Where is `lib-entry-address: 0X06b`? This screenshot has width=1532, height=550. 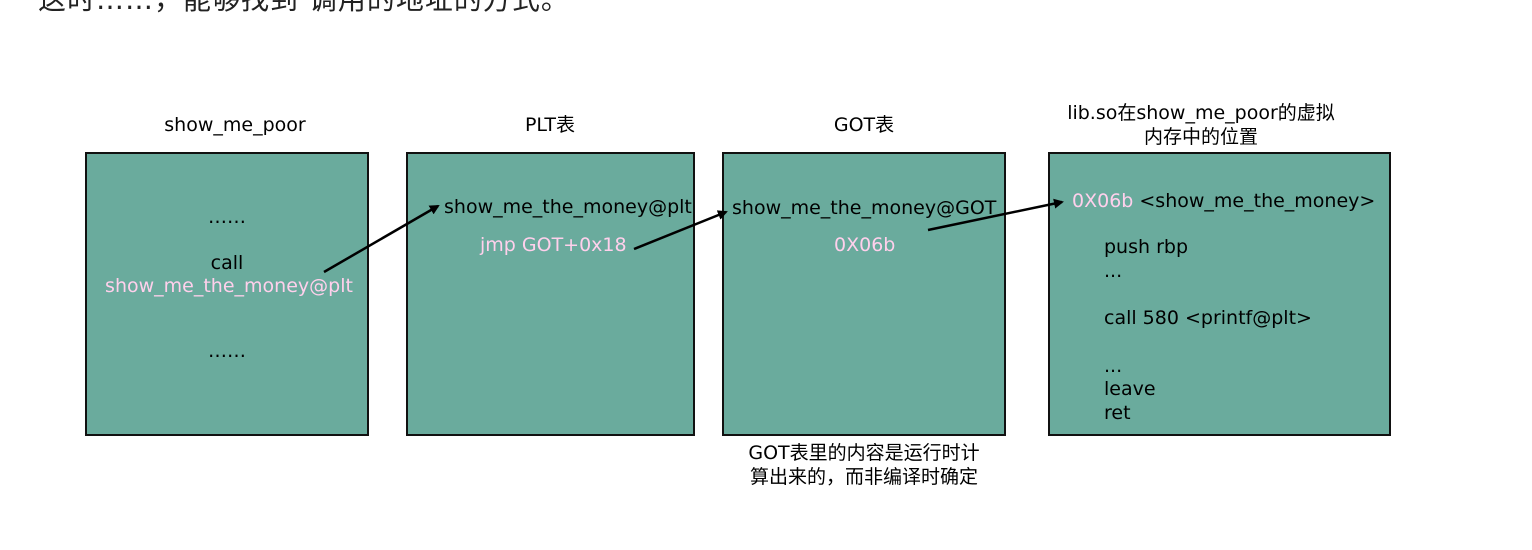 lib-entry-address: 0X06b is located at coordinates (1103, 201).